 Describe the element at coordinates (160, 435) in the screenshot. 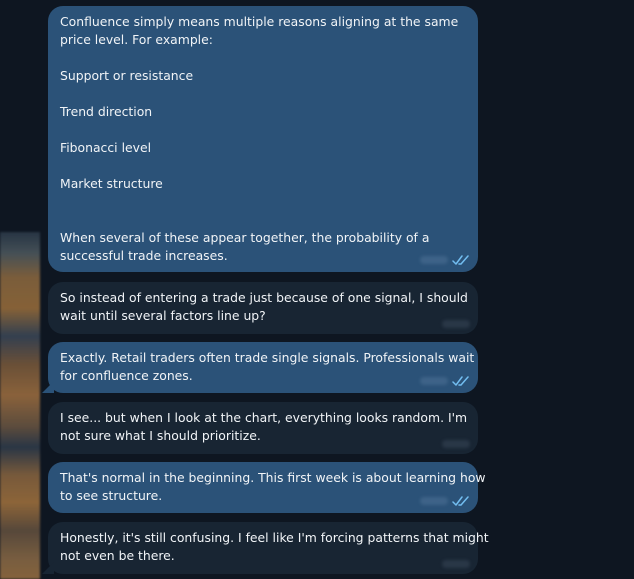

I see `message-text-line: not sure what I should prioritize.` at that location.